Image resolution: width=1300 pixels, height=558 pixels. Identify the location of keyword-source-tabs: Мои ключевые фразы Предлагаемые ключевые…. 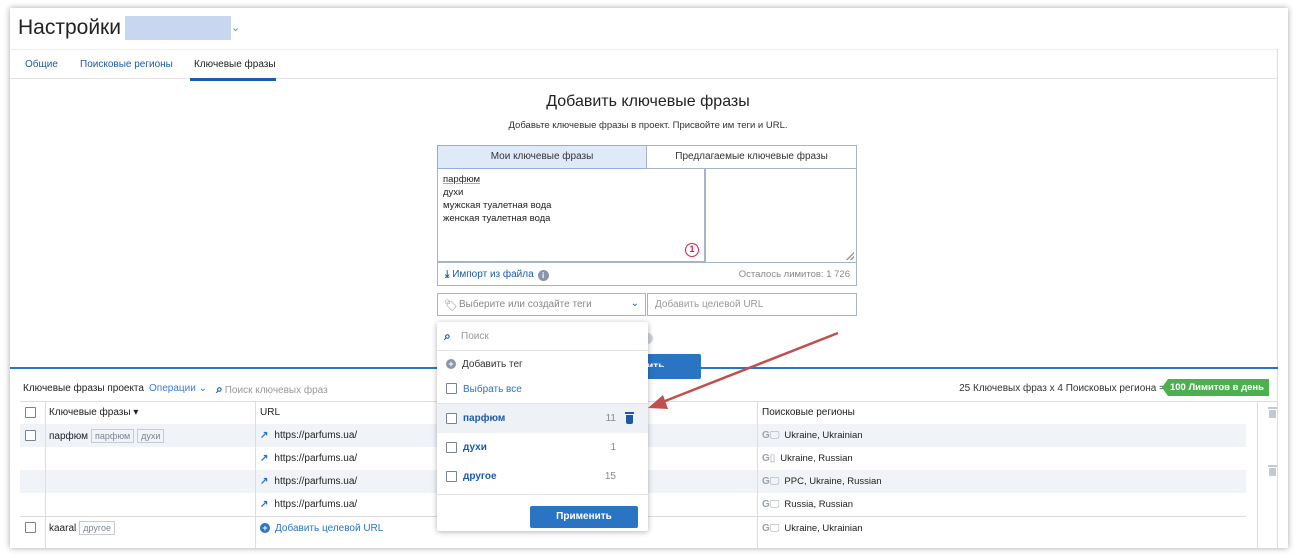
(647, 157).